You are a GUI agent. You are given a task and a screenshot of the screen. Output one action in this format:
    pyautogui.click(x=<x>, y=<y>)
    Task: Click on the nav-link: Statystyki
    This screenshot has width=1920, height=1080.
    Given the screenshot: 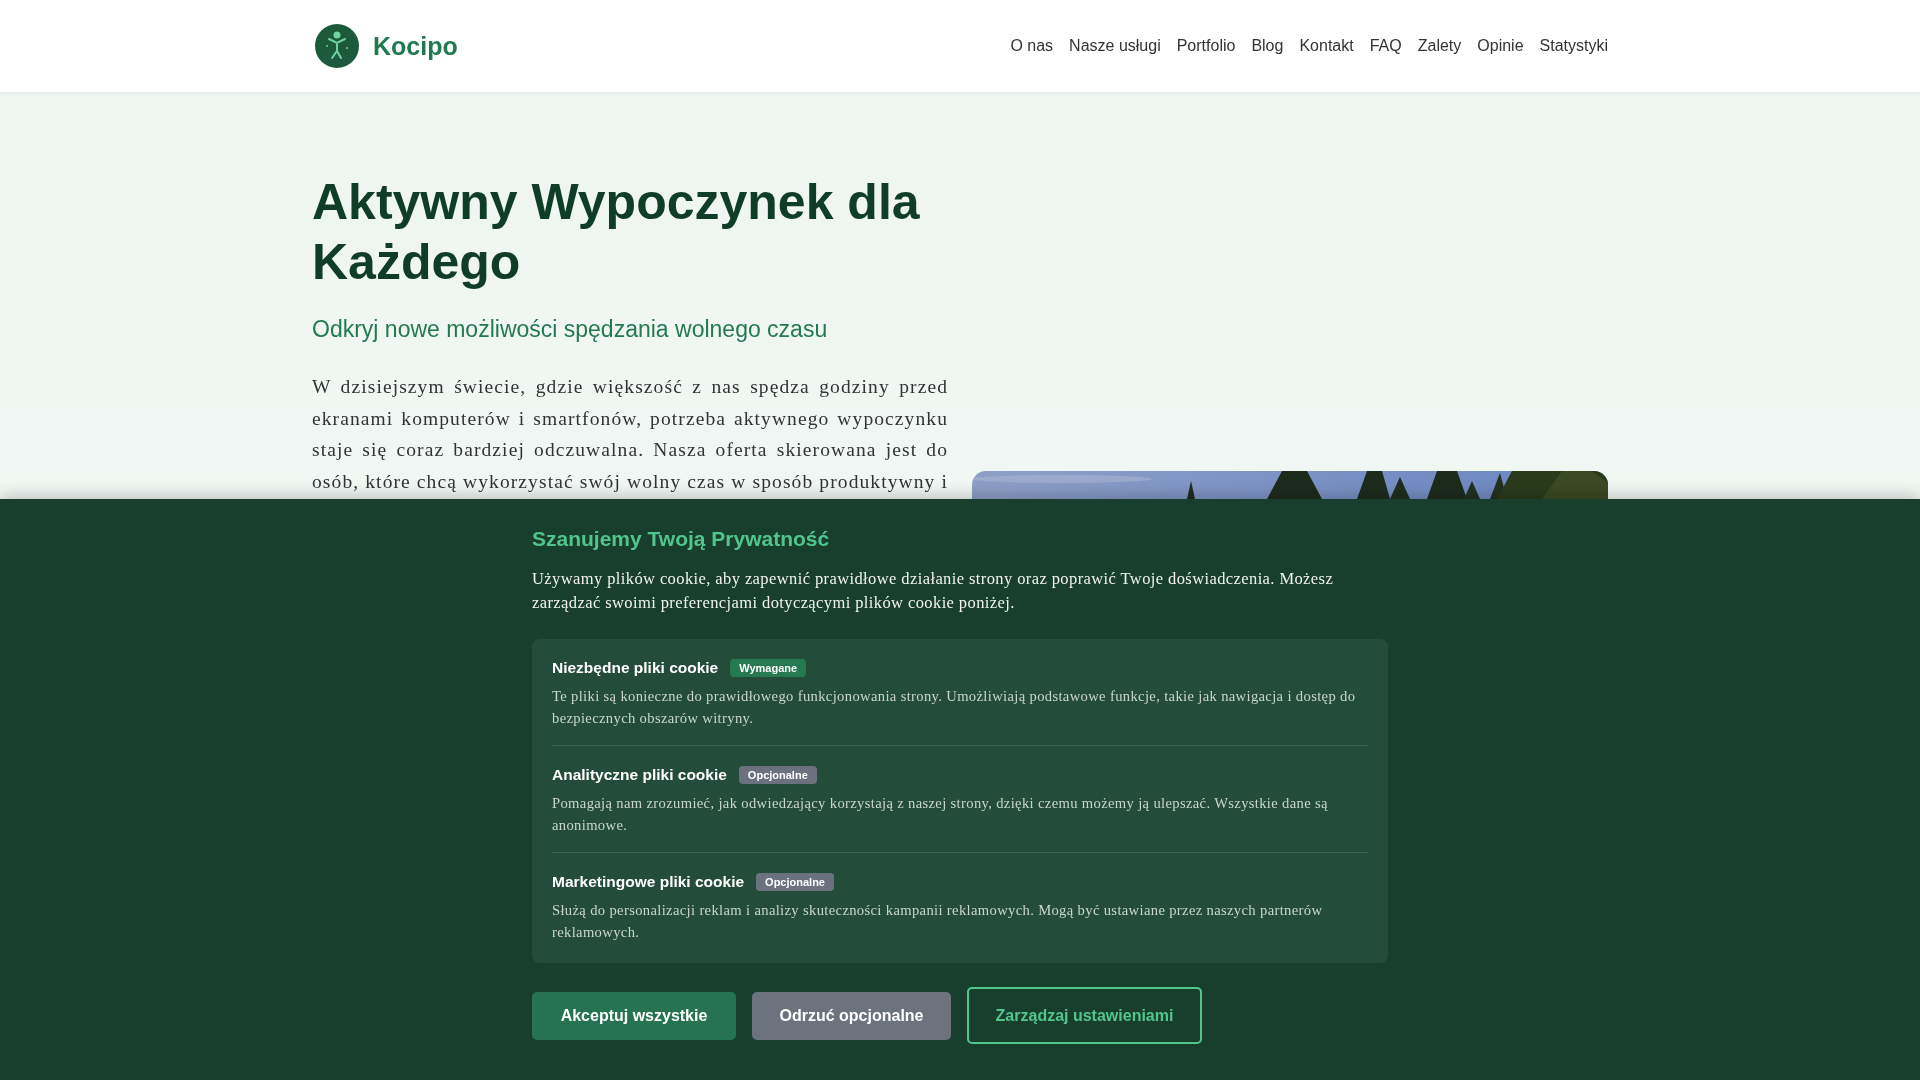 What is the action you would take?
    pyautogui.click(x=1573, y=46)
    